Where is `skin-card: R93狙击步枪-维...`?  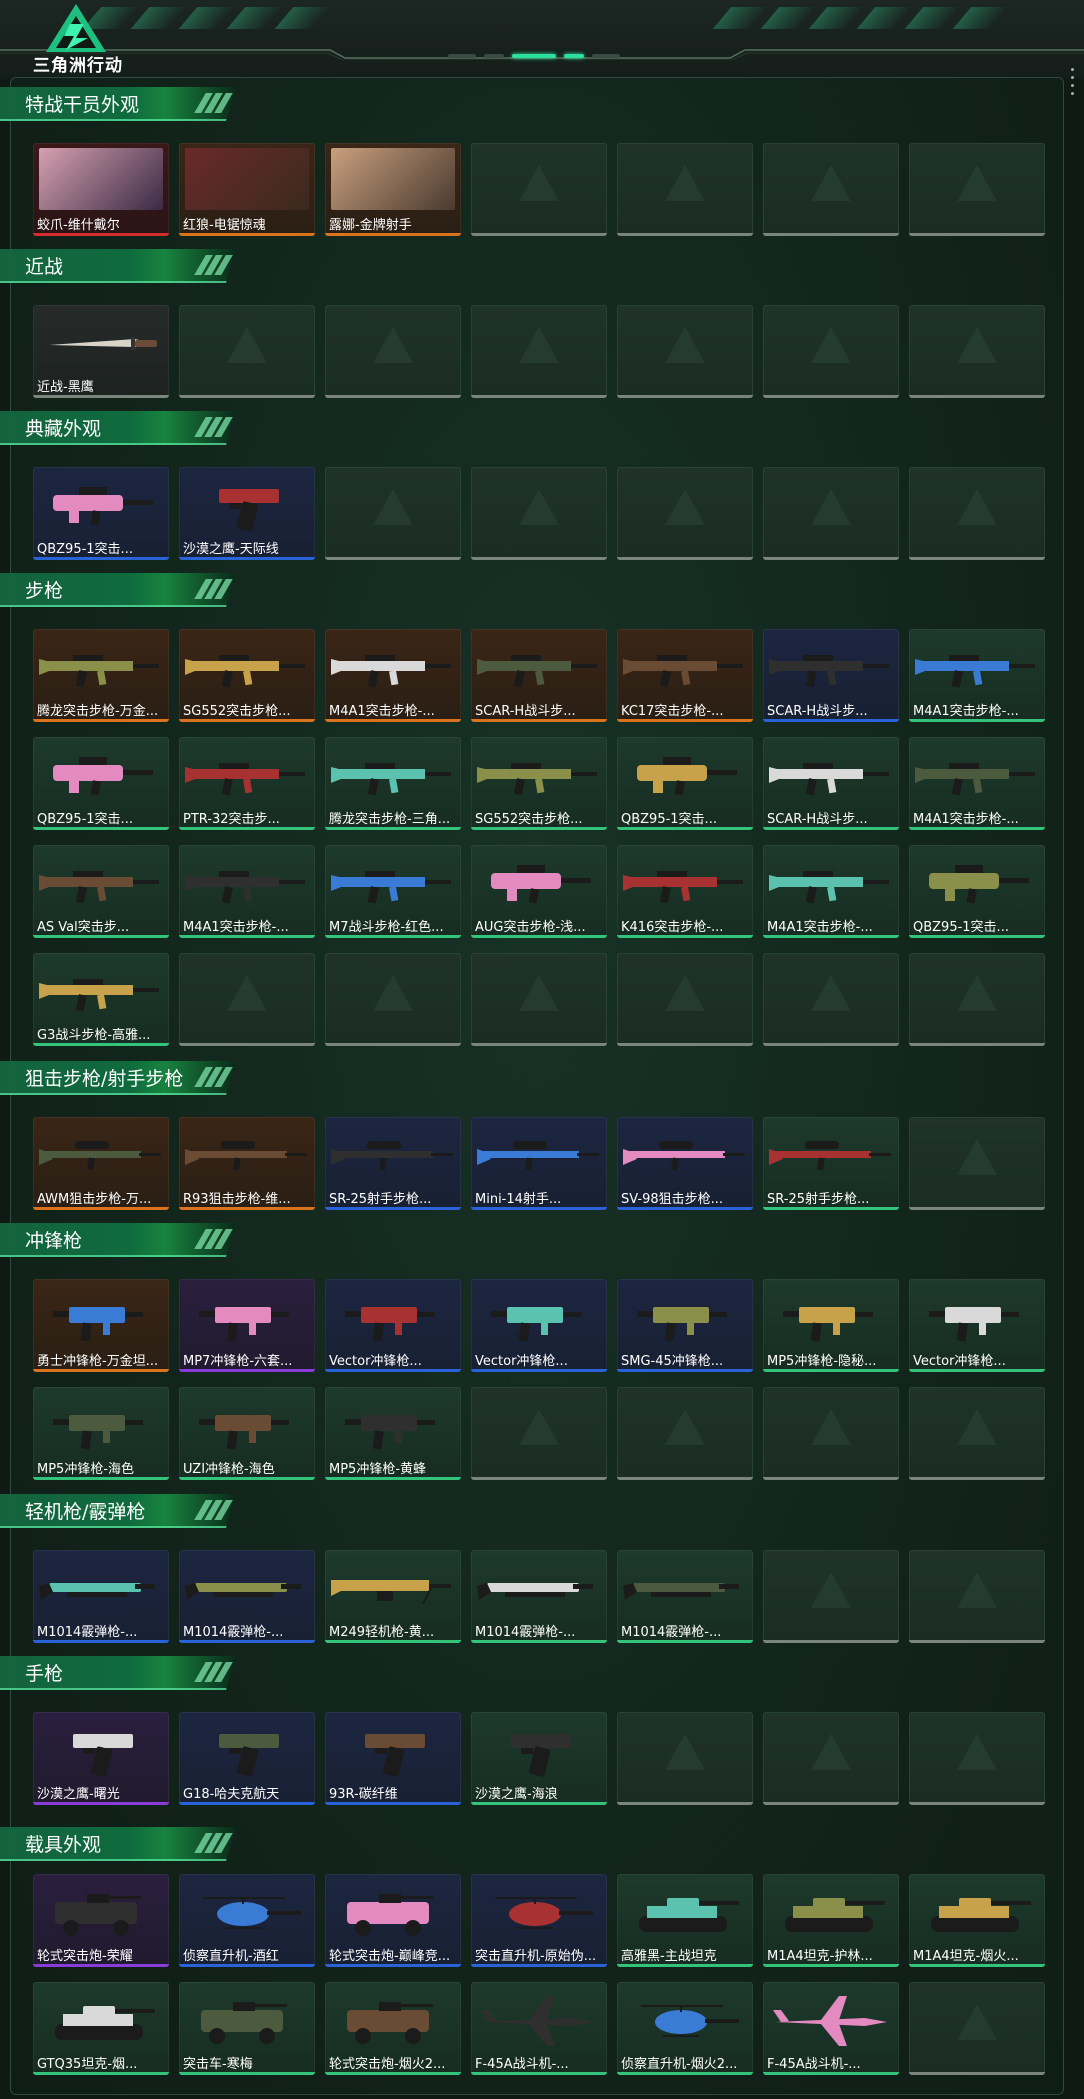 skin-card: R93狙击步枪-维... is located at coordinates (247, 1163).